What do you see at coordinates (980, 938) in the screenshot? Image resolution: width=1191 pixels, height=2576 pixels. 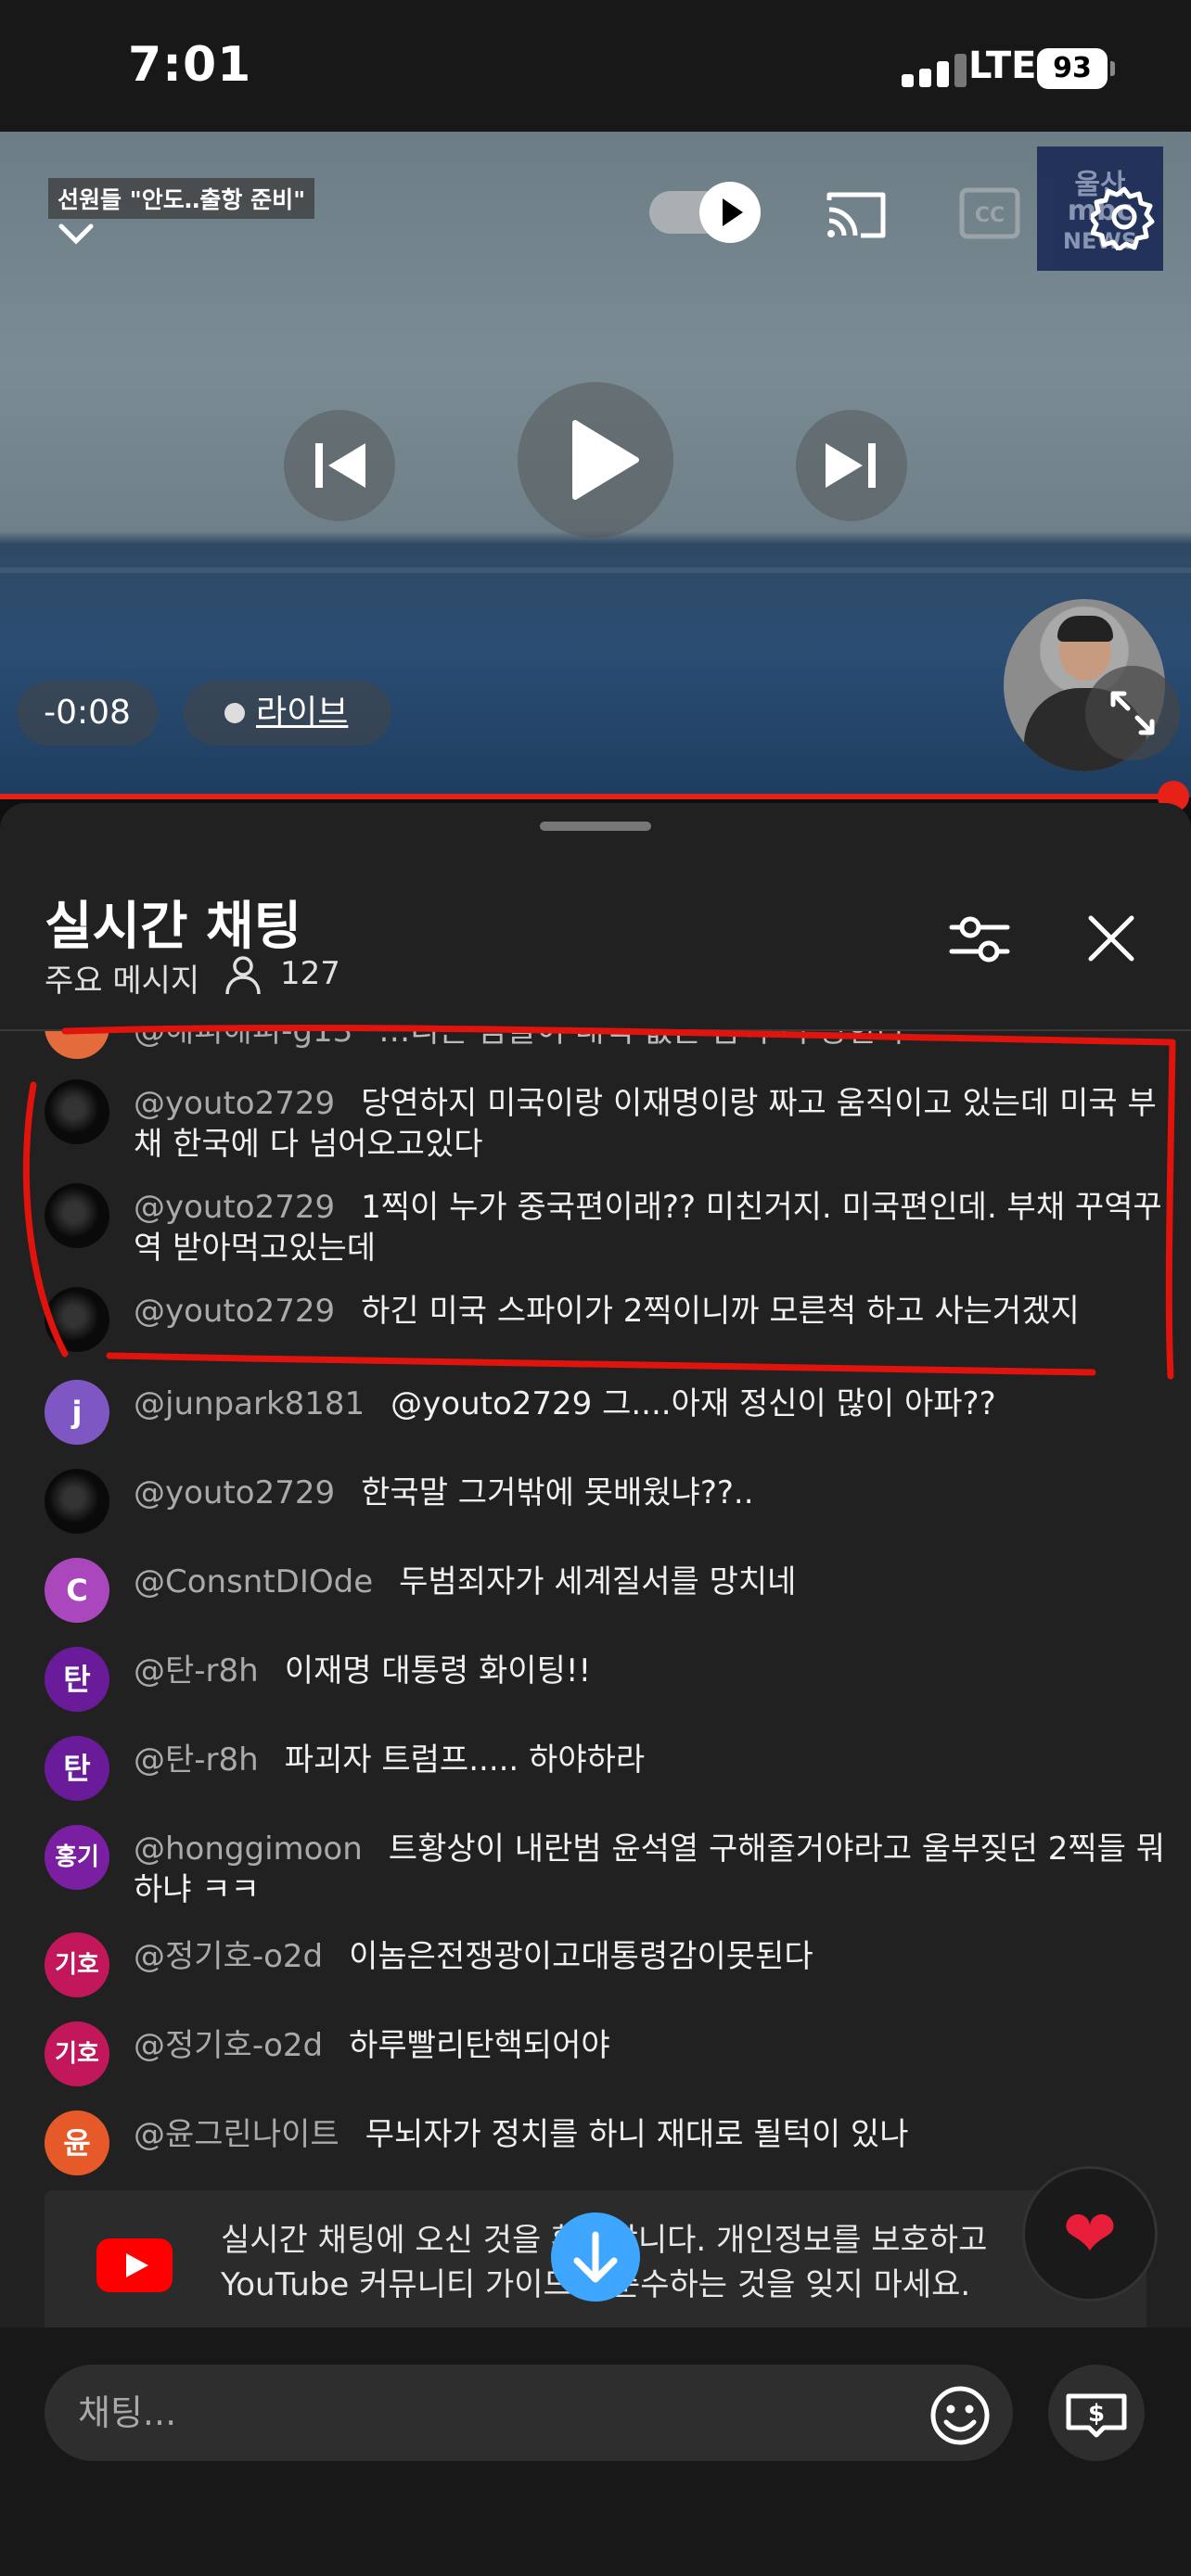 I see `filter-icon` at bounding box center [980, 938].